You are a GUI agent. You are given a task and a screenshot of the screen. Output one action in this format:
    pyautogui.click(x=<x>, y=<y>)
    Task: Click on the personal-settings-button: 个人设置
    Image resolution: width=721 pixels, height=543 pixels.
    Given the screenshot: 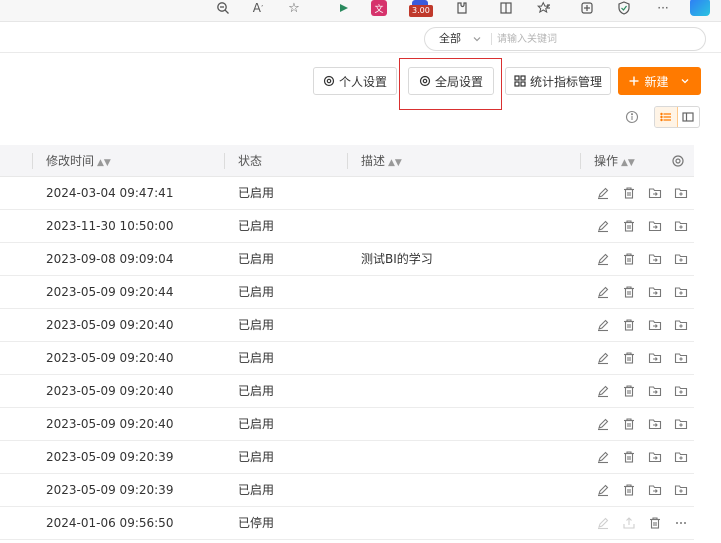 What is the action you would take?
    pyautogui.click(x=355, y=81)
    